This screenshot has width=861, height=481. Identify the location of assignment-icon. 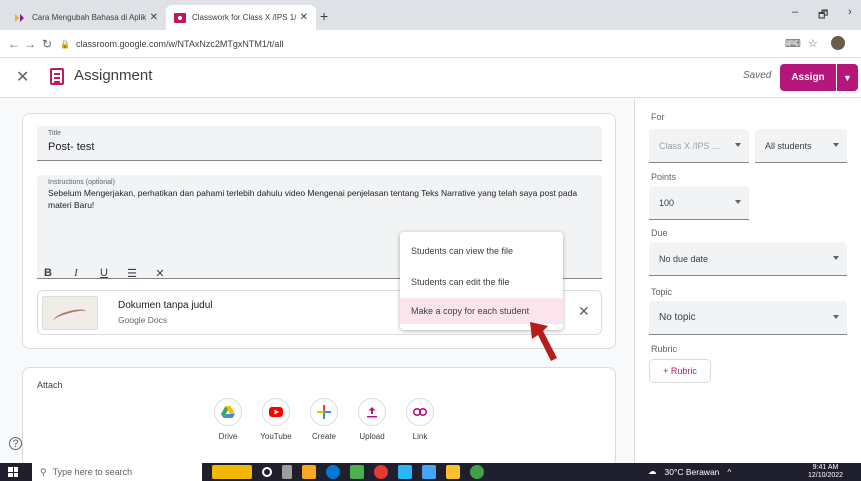
(57, 76).